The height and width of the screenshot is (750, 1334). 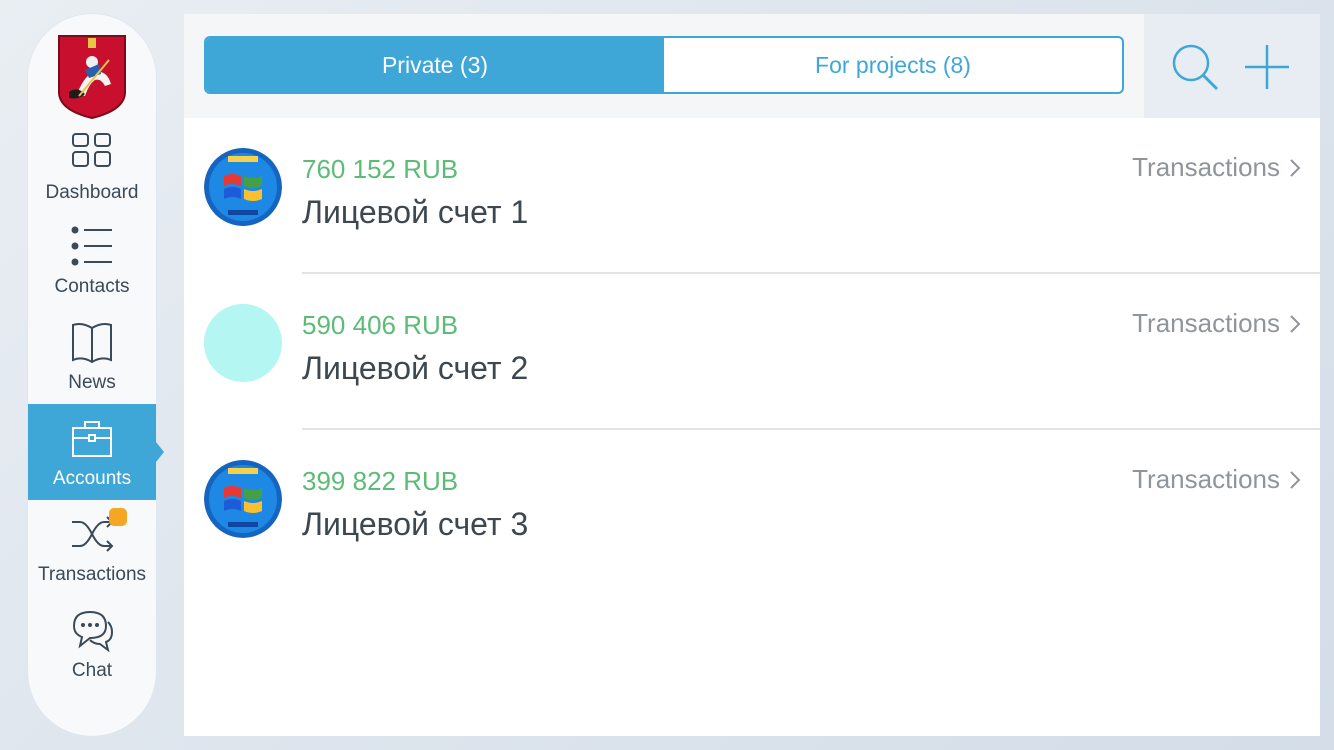 What do you see at coordinates (92, 438) in the screenshot?
I see `briefcase-icon` at bounding box center [92, 438].